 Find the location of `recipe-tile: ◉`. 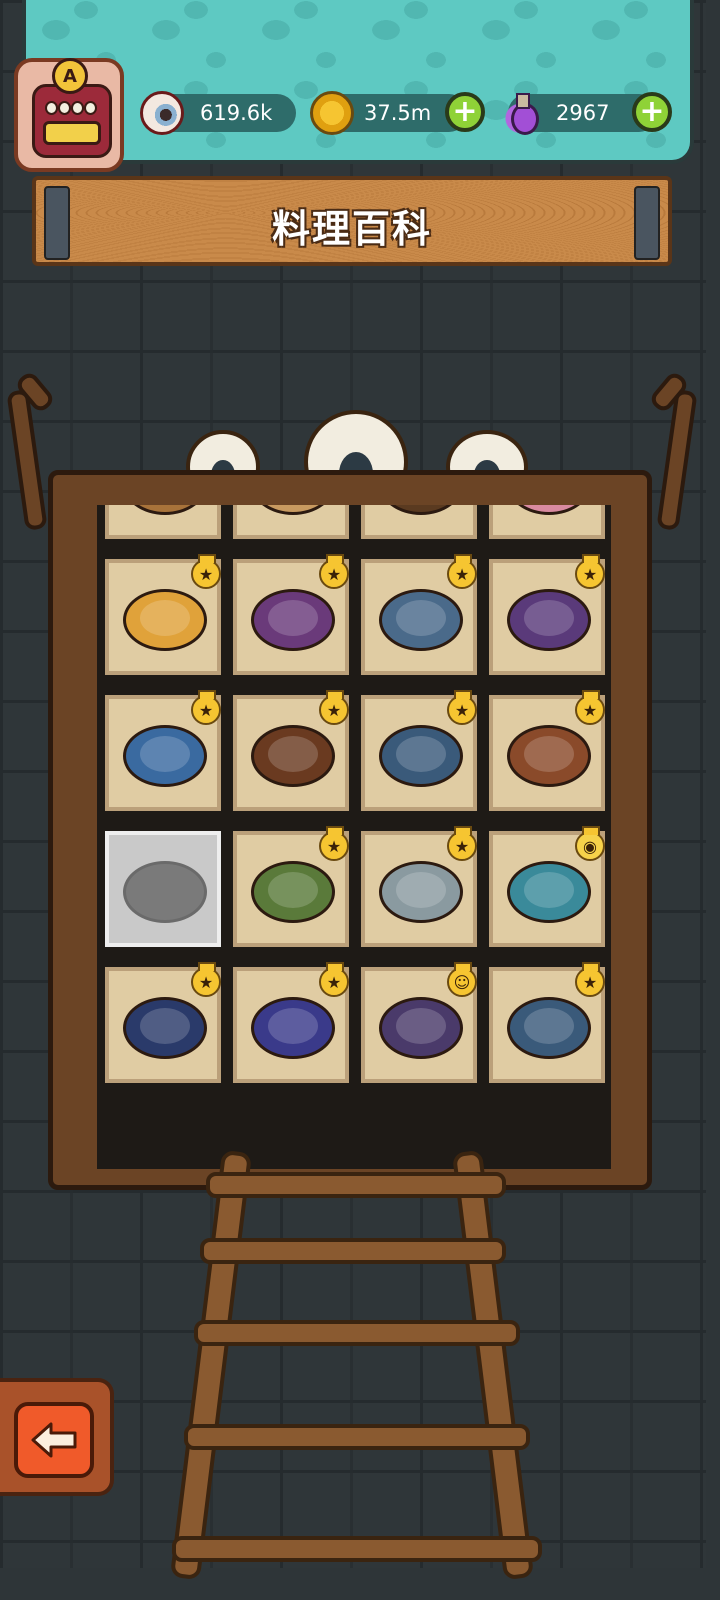

recipe-tile: ◉ is located at coordinates (547, 886).